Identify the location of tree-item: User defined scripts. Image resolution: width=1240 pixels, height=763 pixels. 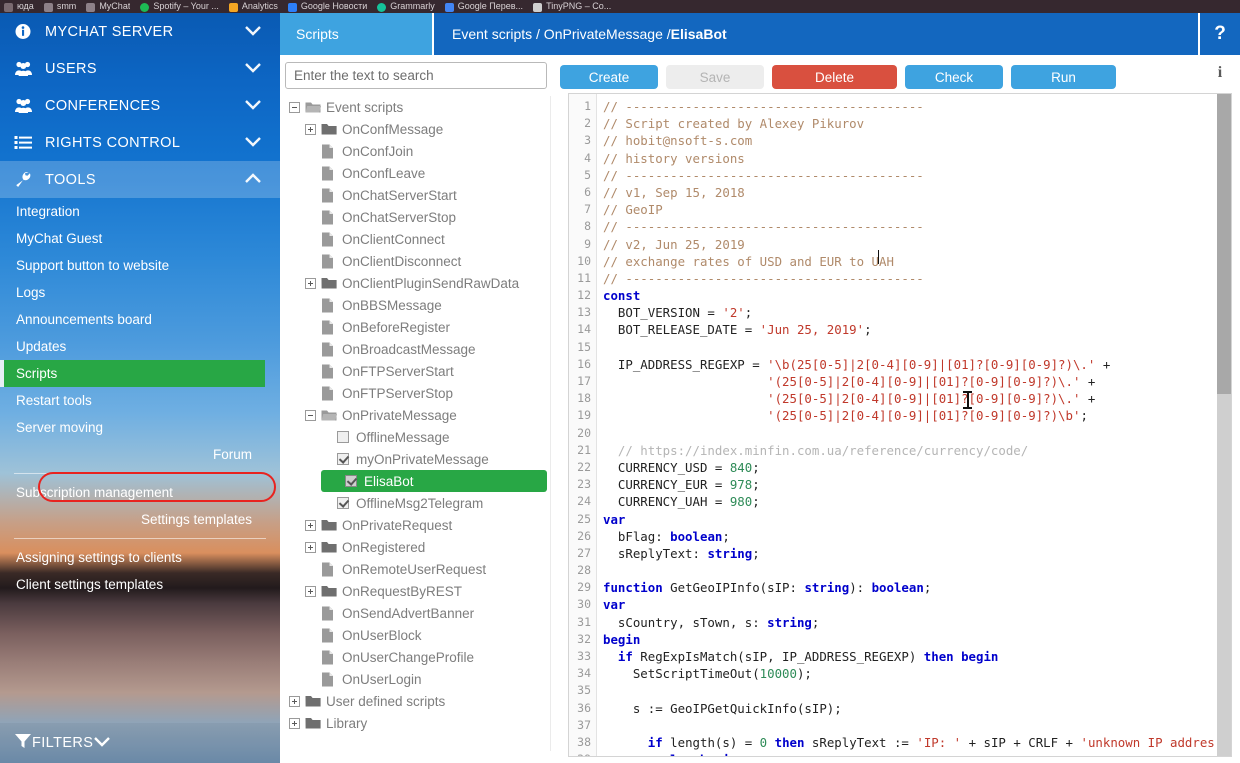
(416, 701).